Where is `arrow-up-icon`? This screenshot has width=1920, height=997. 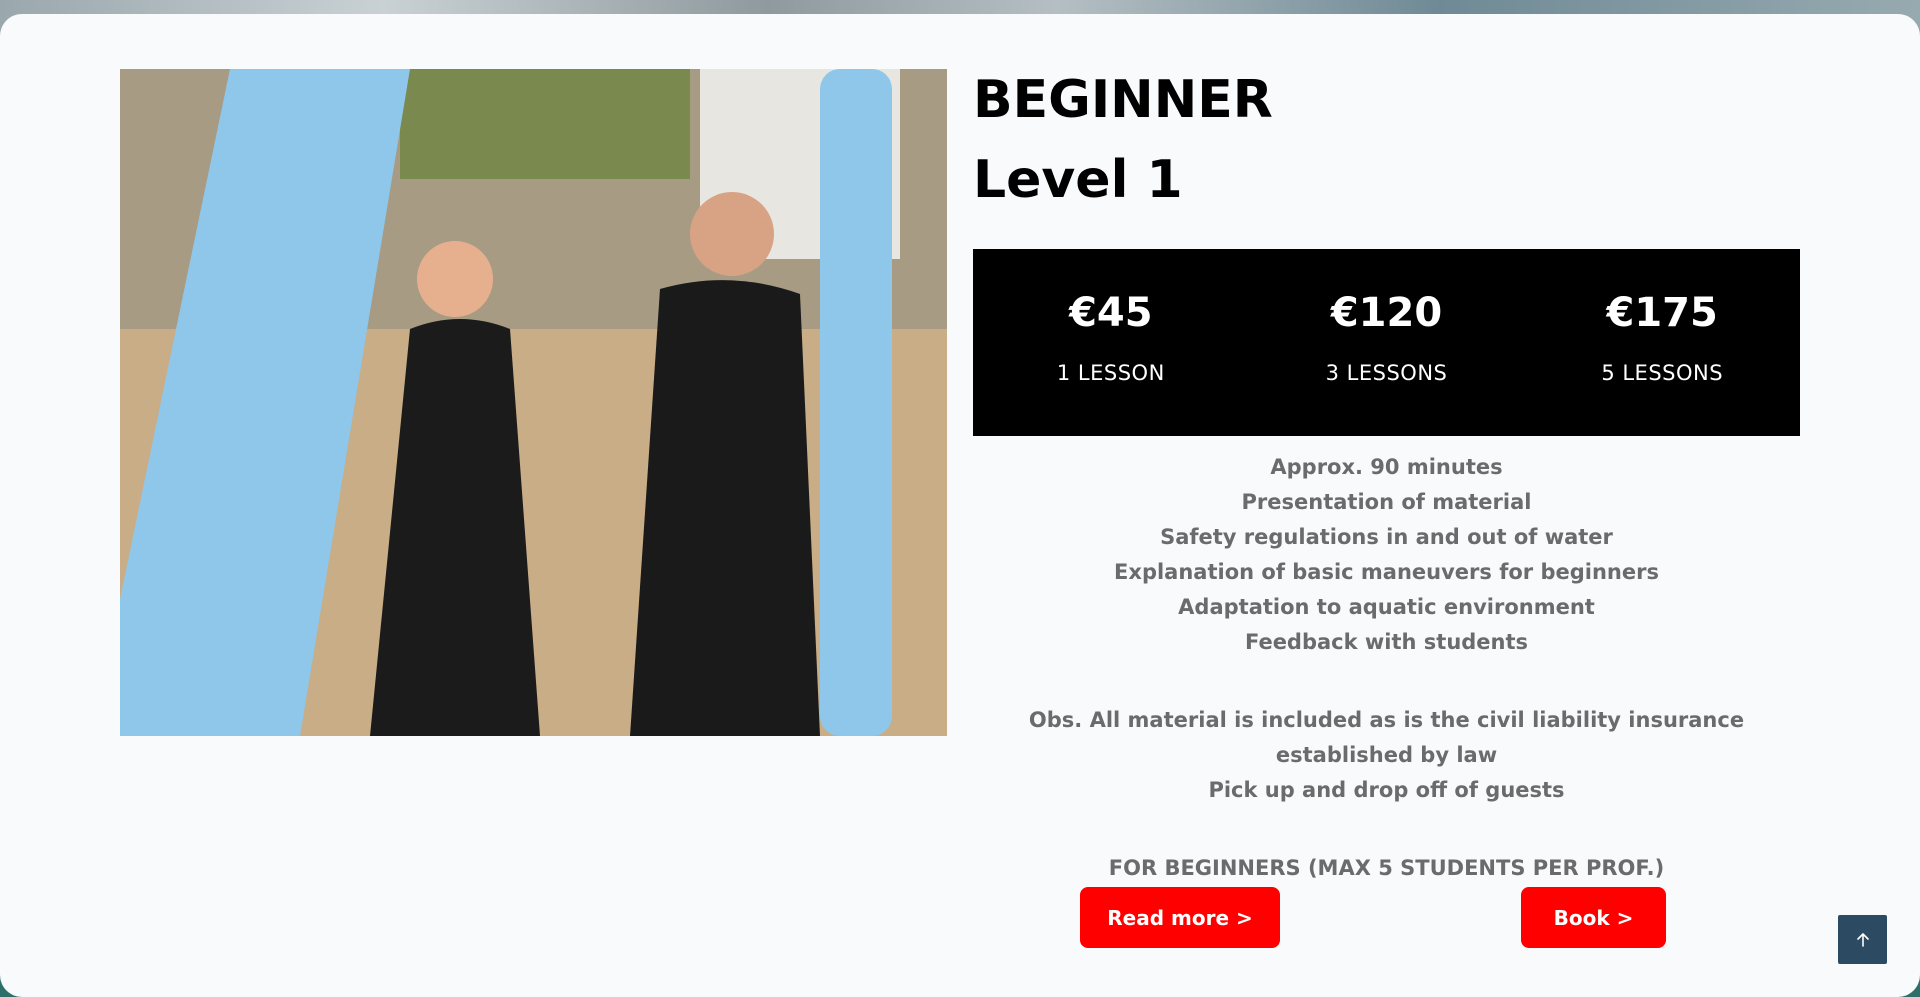
arrow-up-icon is located at coordinates (1862, 939).